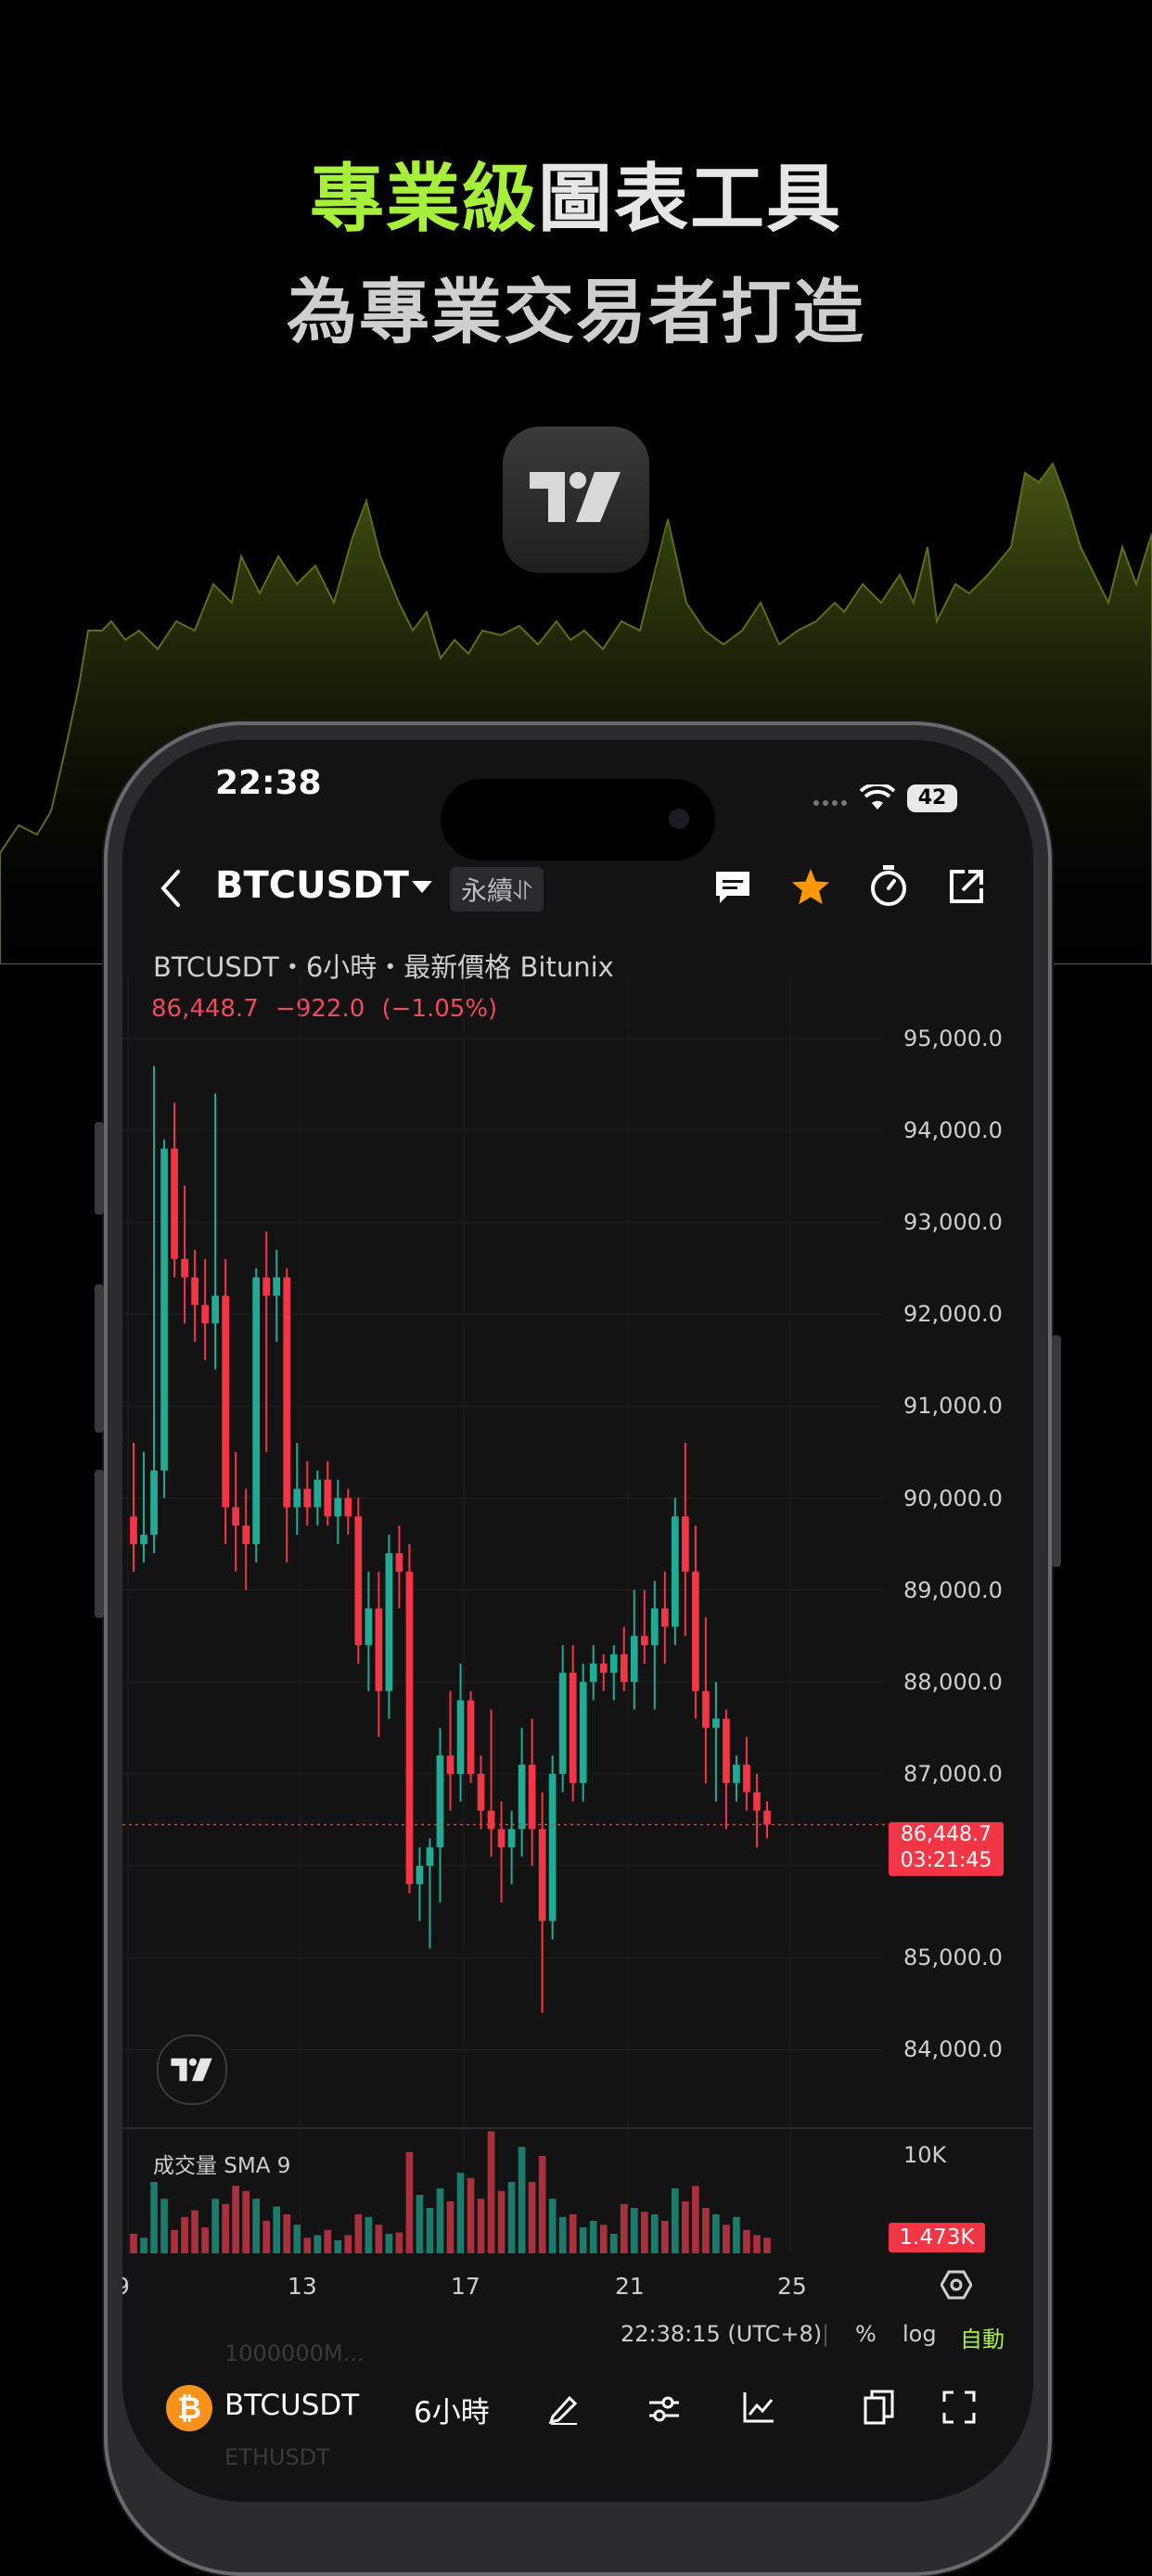 The height and width of the screenshot is (2576, 1152). What do you see at coordinates (758, 2407) in the screenshot?
I see `indicators-chart-icon` at bounding box center [758, 2407].